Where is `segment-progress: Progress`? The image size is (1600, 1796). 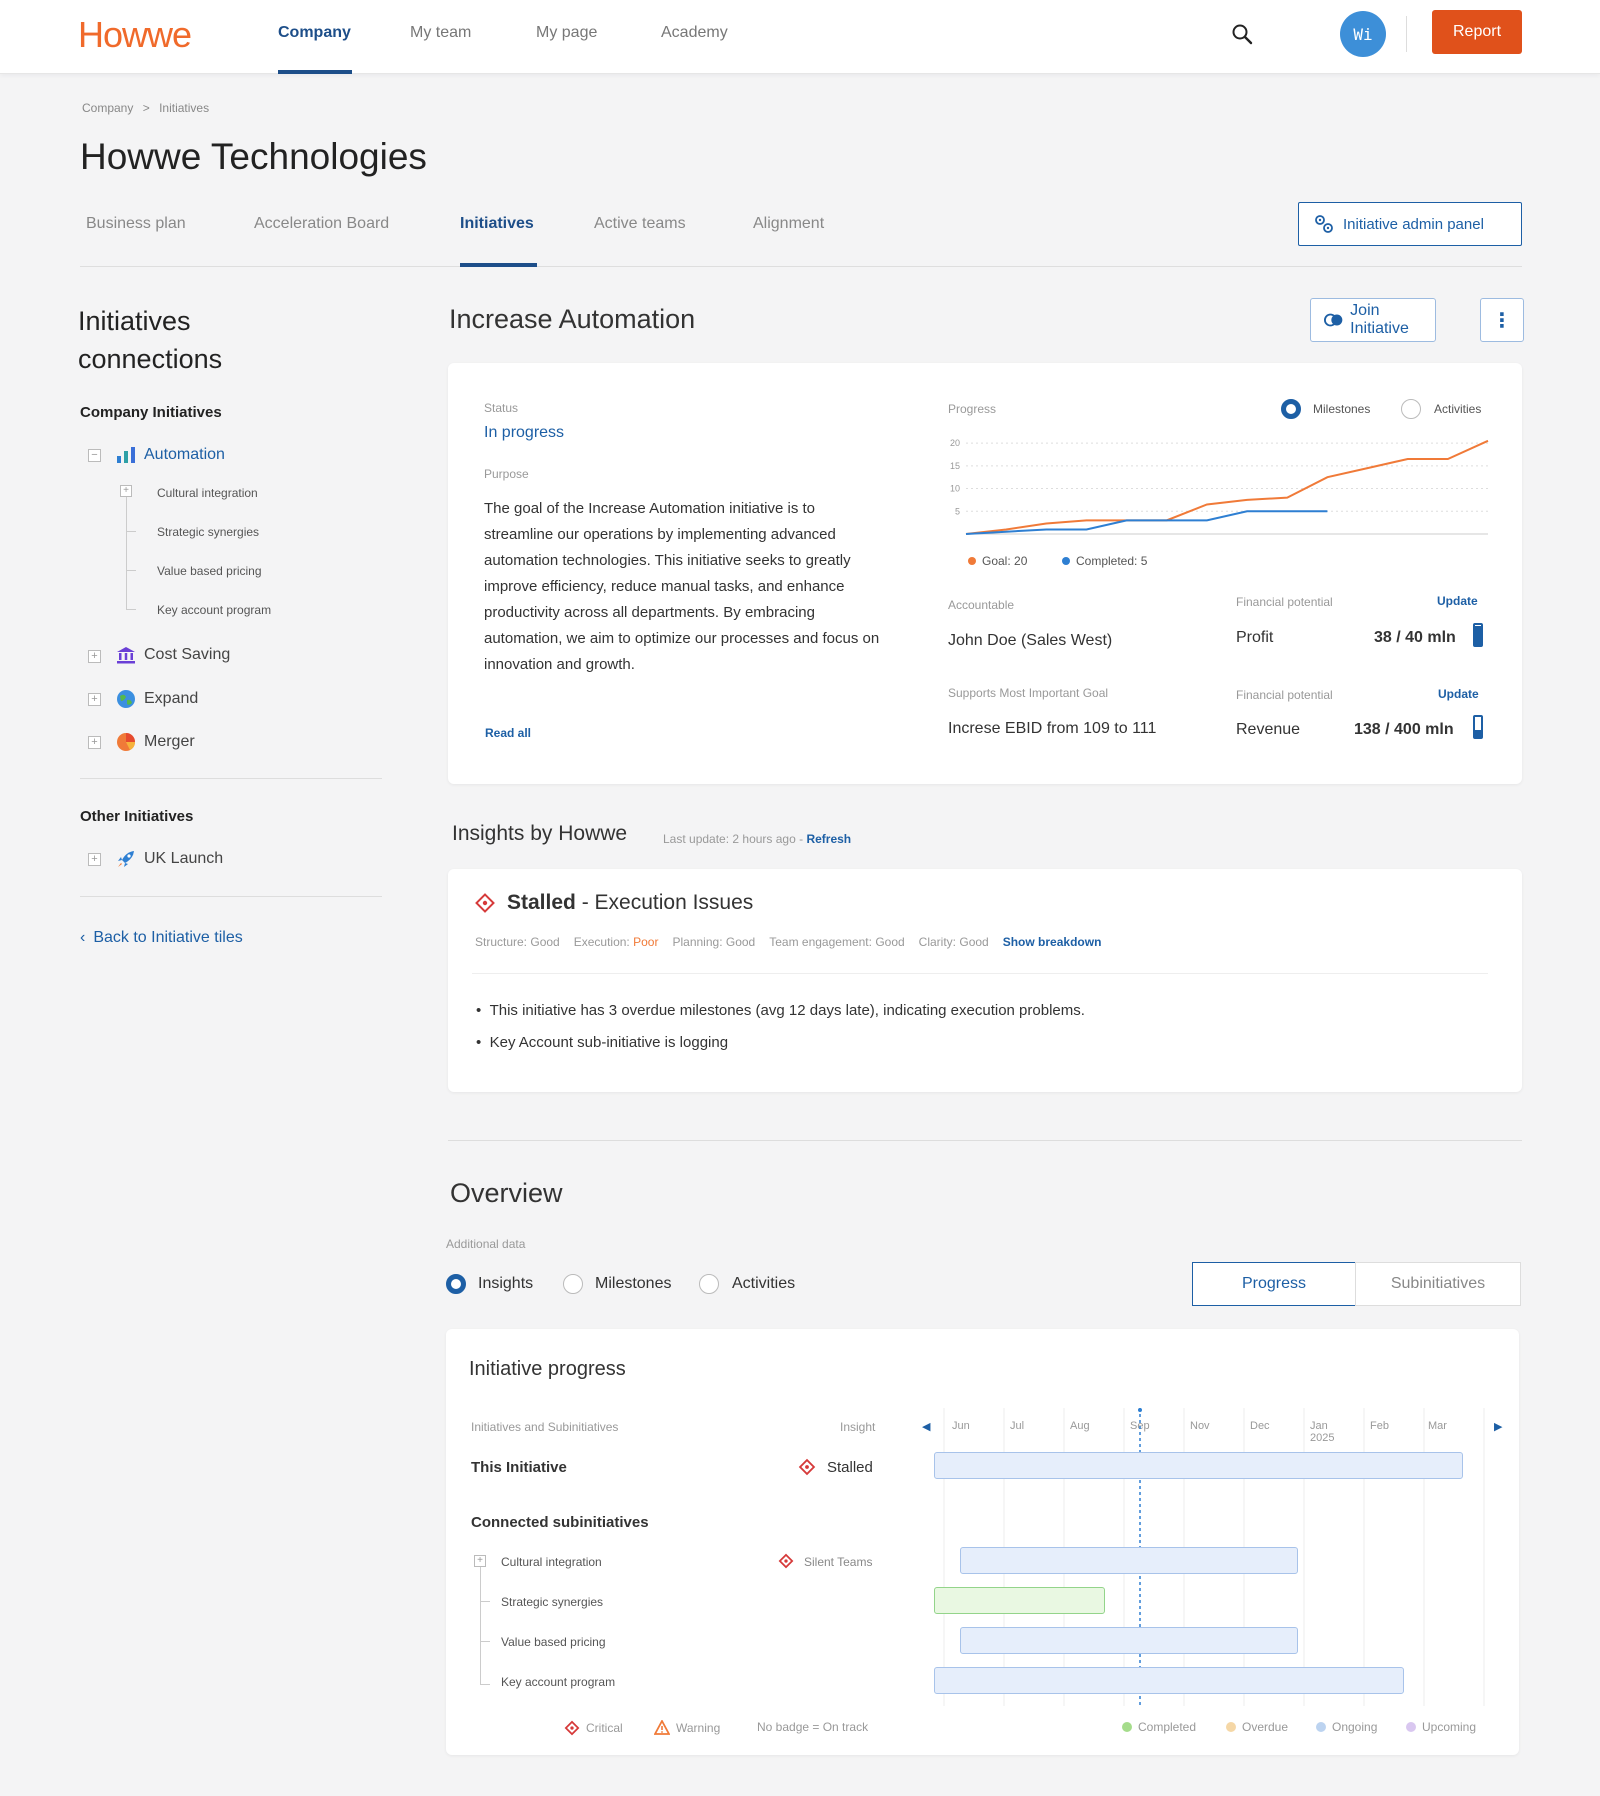
segment-progress: Progress is located at coordinates (1274, 1284).